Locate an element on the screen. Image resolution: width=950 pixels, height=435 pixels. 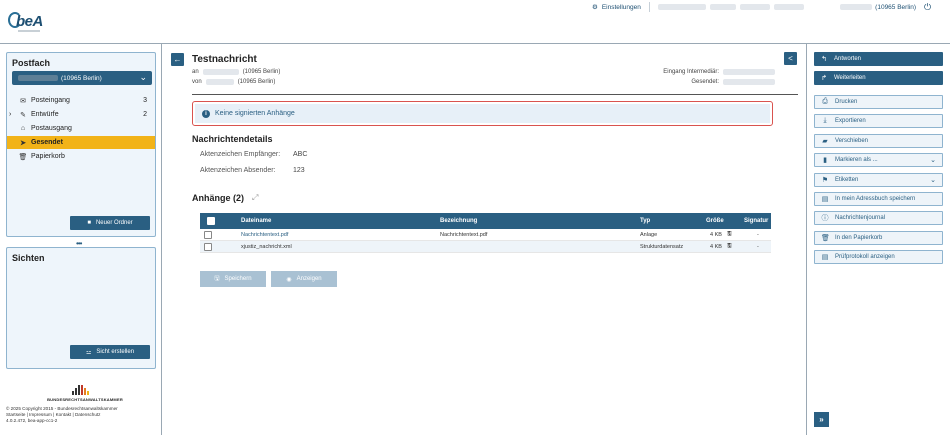
bea-logo: beA is located at coordinates (30, 21).